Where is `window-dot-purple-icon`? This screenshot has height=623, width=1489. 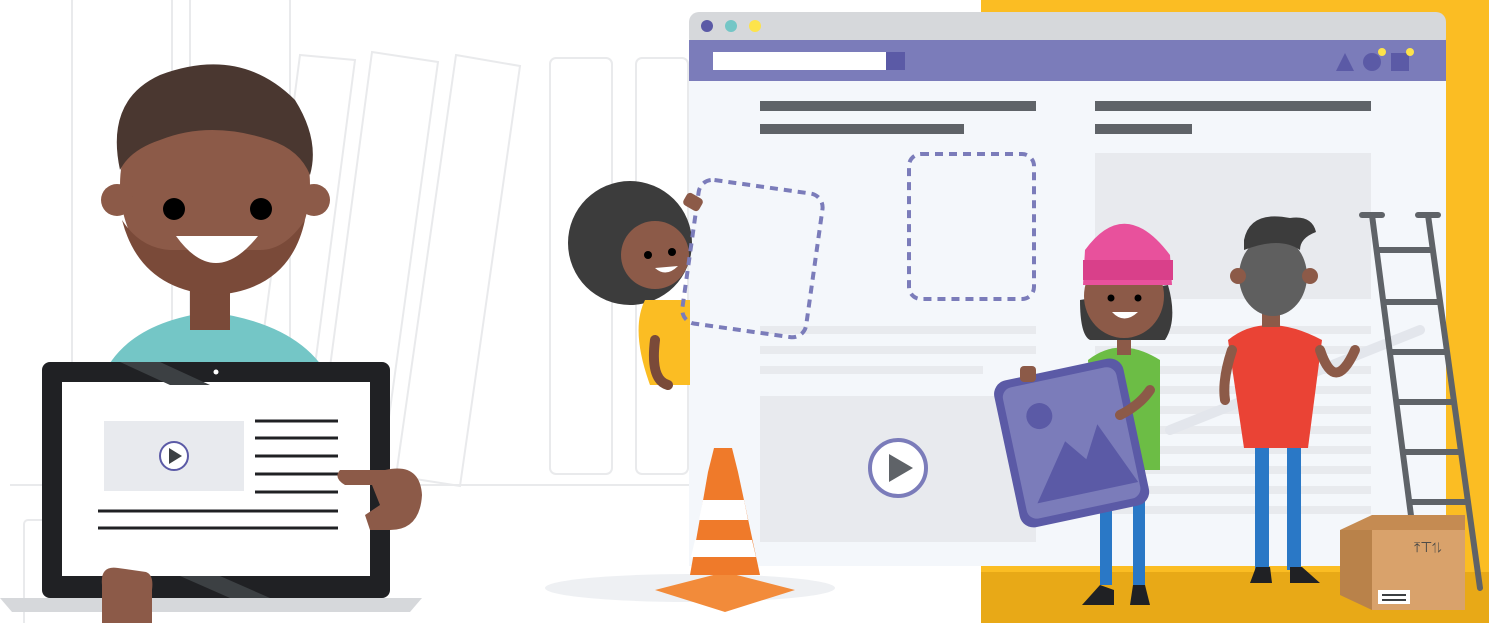 window-dot-purple-icon is located at coordinates (707, 26).